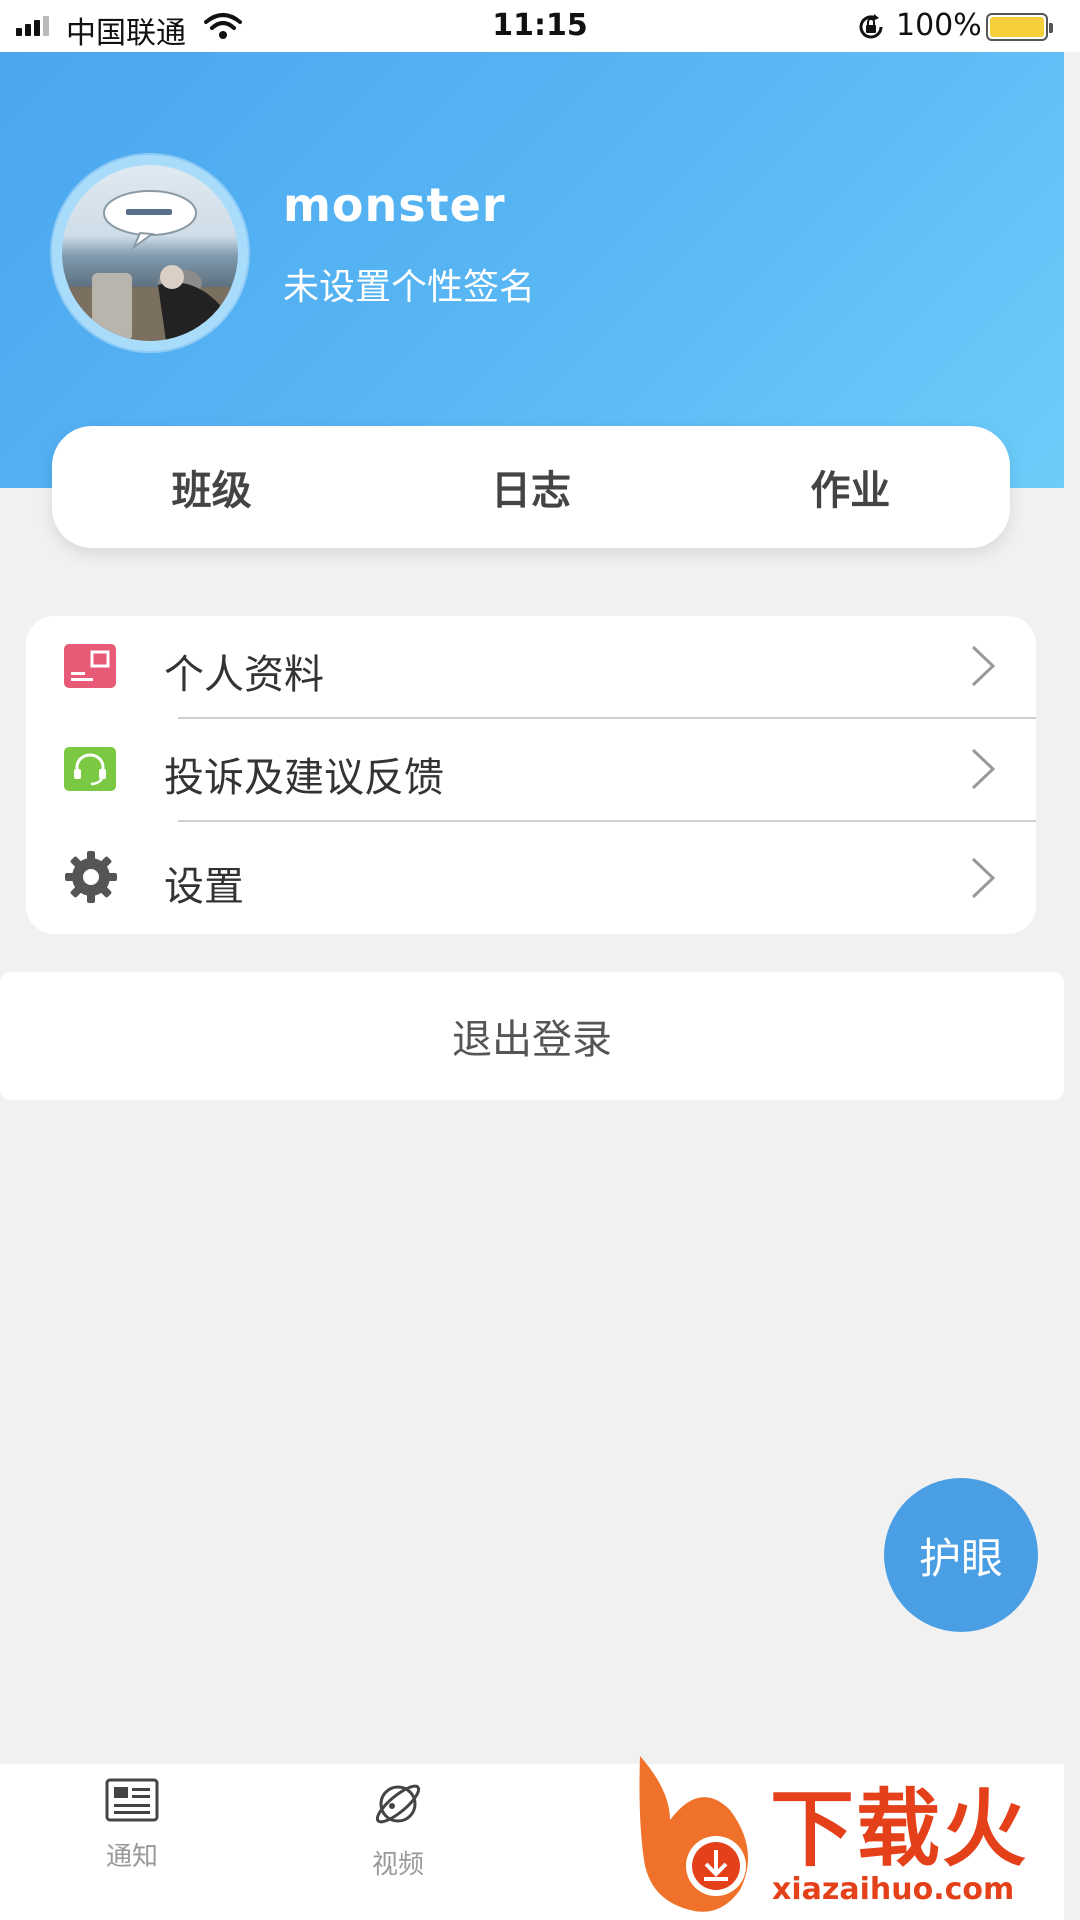  Describe the element at coordinates (607, 821) in the screenshot. I see `divider` at that location.